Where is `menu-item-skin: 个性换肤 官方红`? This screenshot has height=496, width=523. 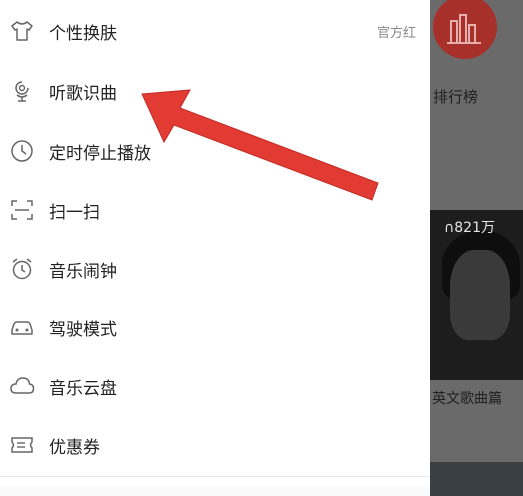 menu-item-skin: 个性换肤 官方红 is located at coordinates (215, 31).